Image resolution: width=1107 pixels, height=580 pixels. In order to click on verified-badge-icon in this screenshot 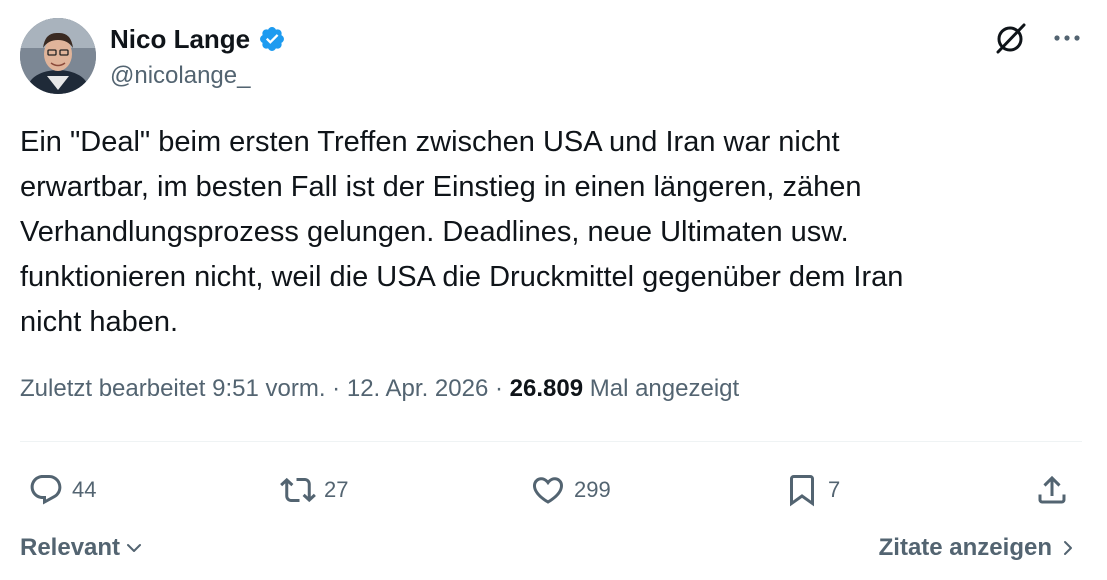, I will do `click(272, 39)`.